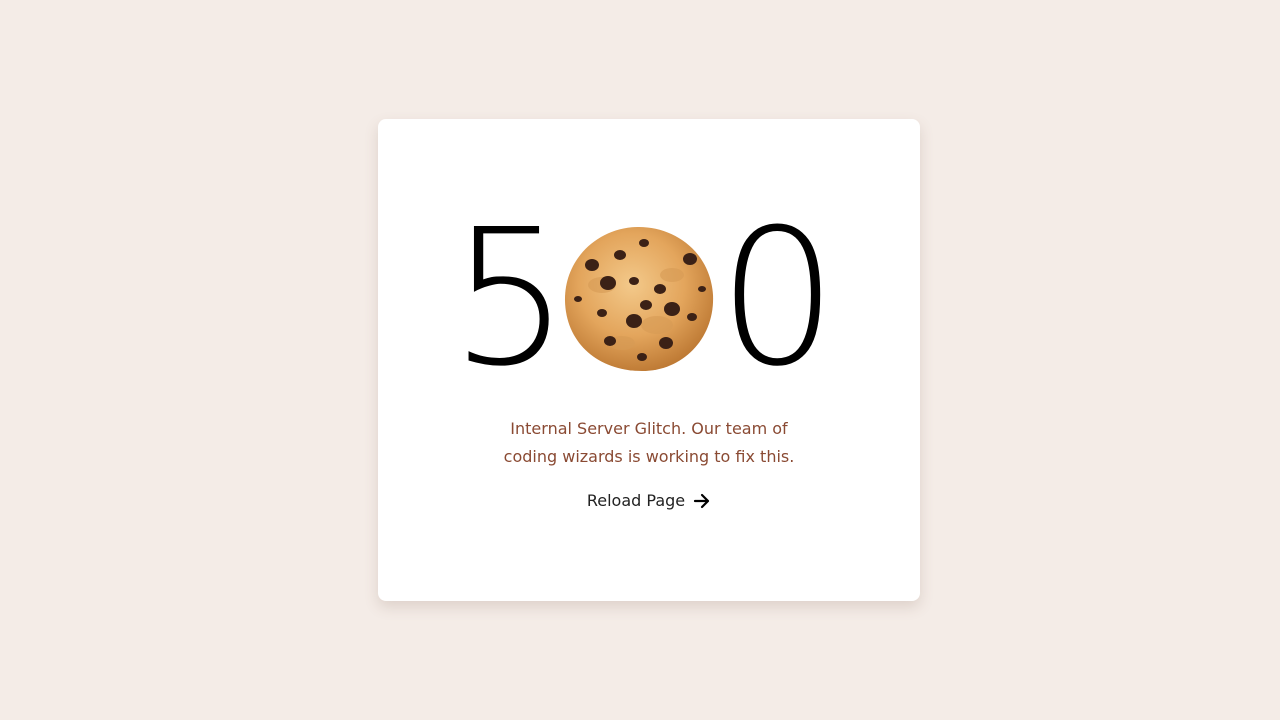  What do you see at coordinates (639, 299) in the screenshot?
I see `cookie-icon` at bounding box center [639, 299].